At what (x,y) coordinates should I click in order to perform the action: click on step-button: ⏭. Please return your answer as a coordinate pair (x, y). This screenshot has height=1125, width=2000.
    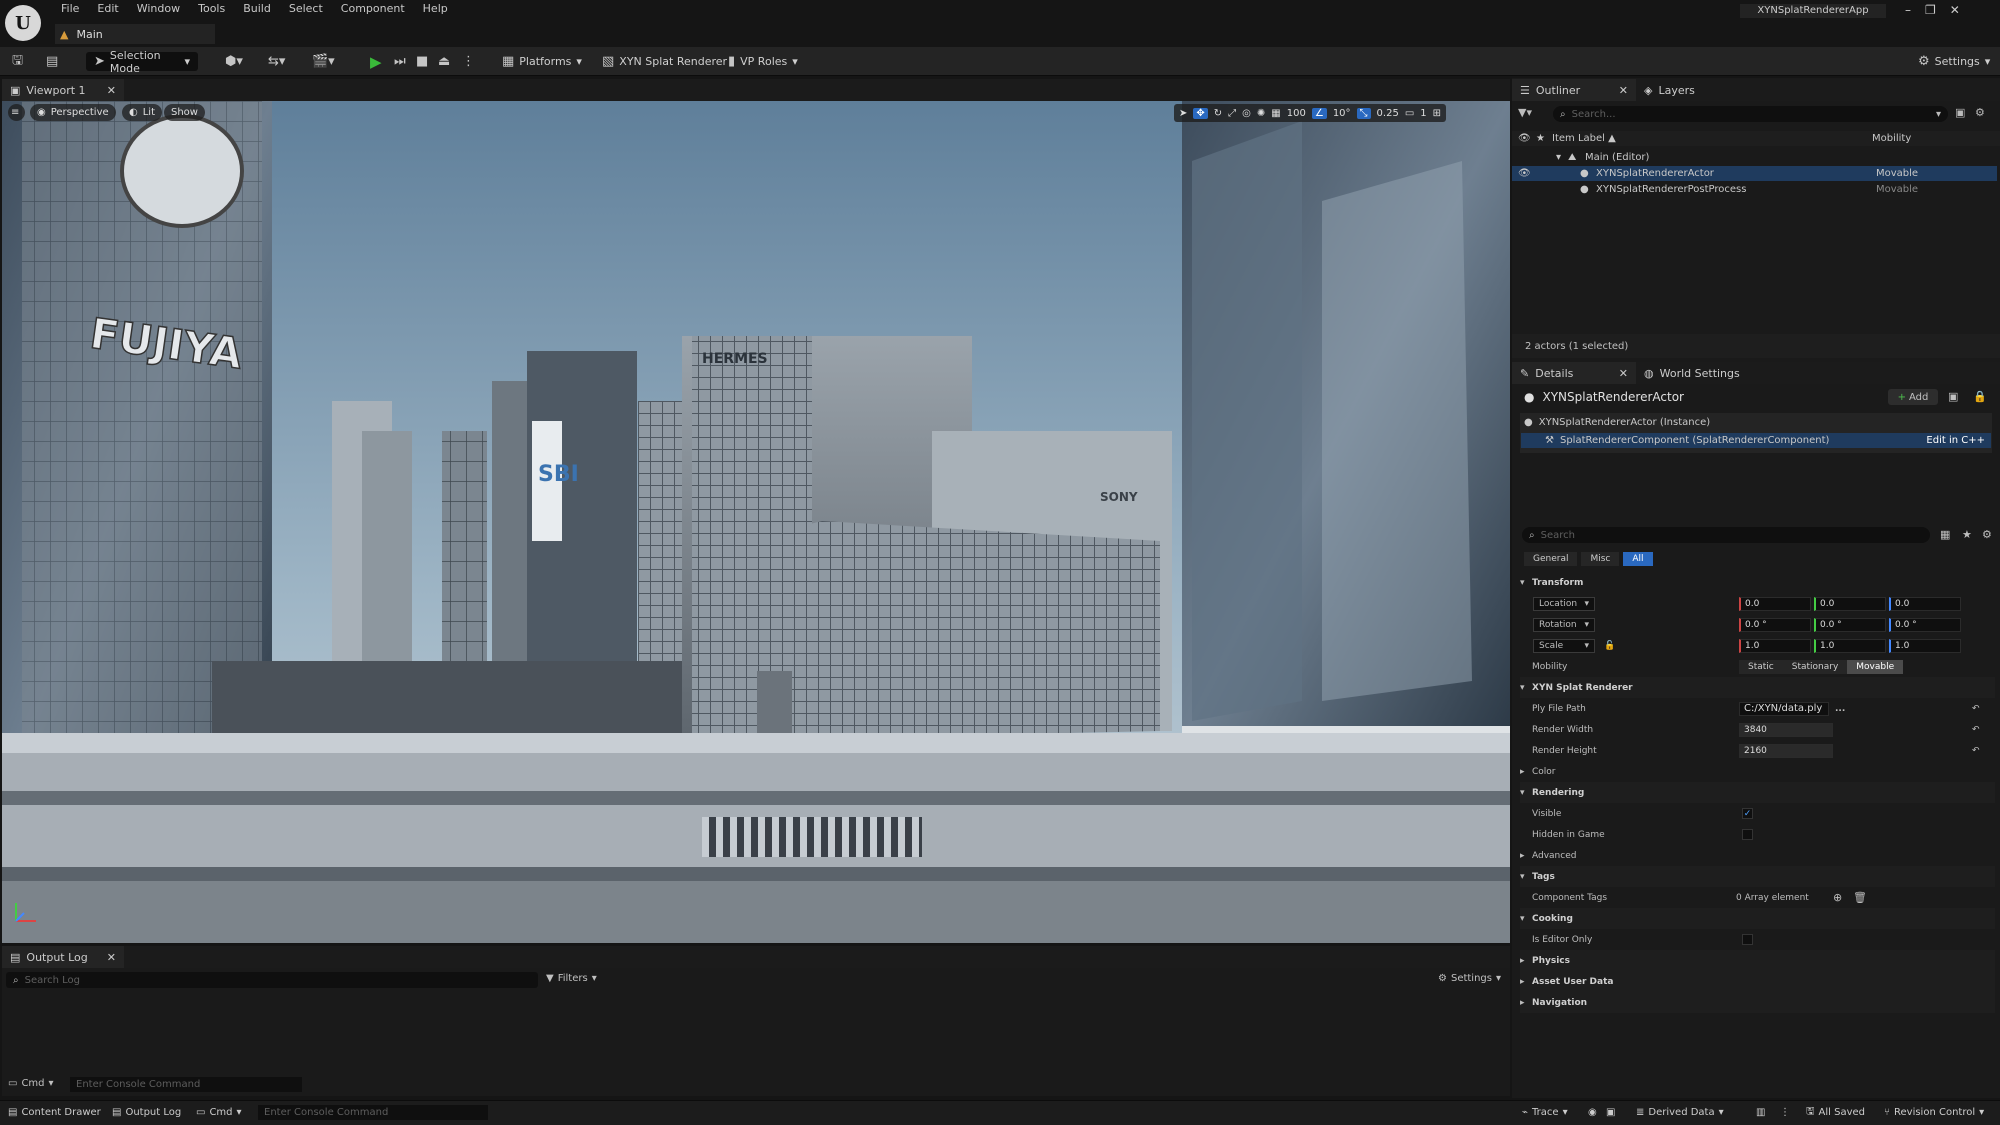
    Looking at the image, I should click on (400, 61).